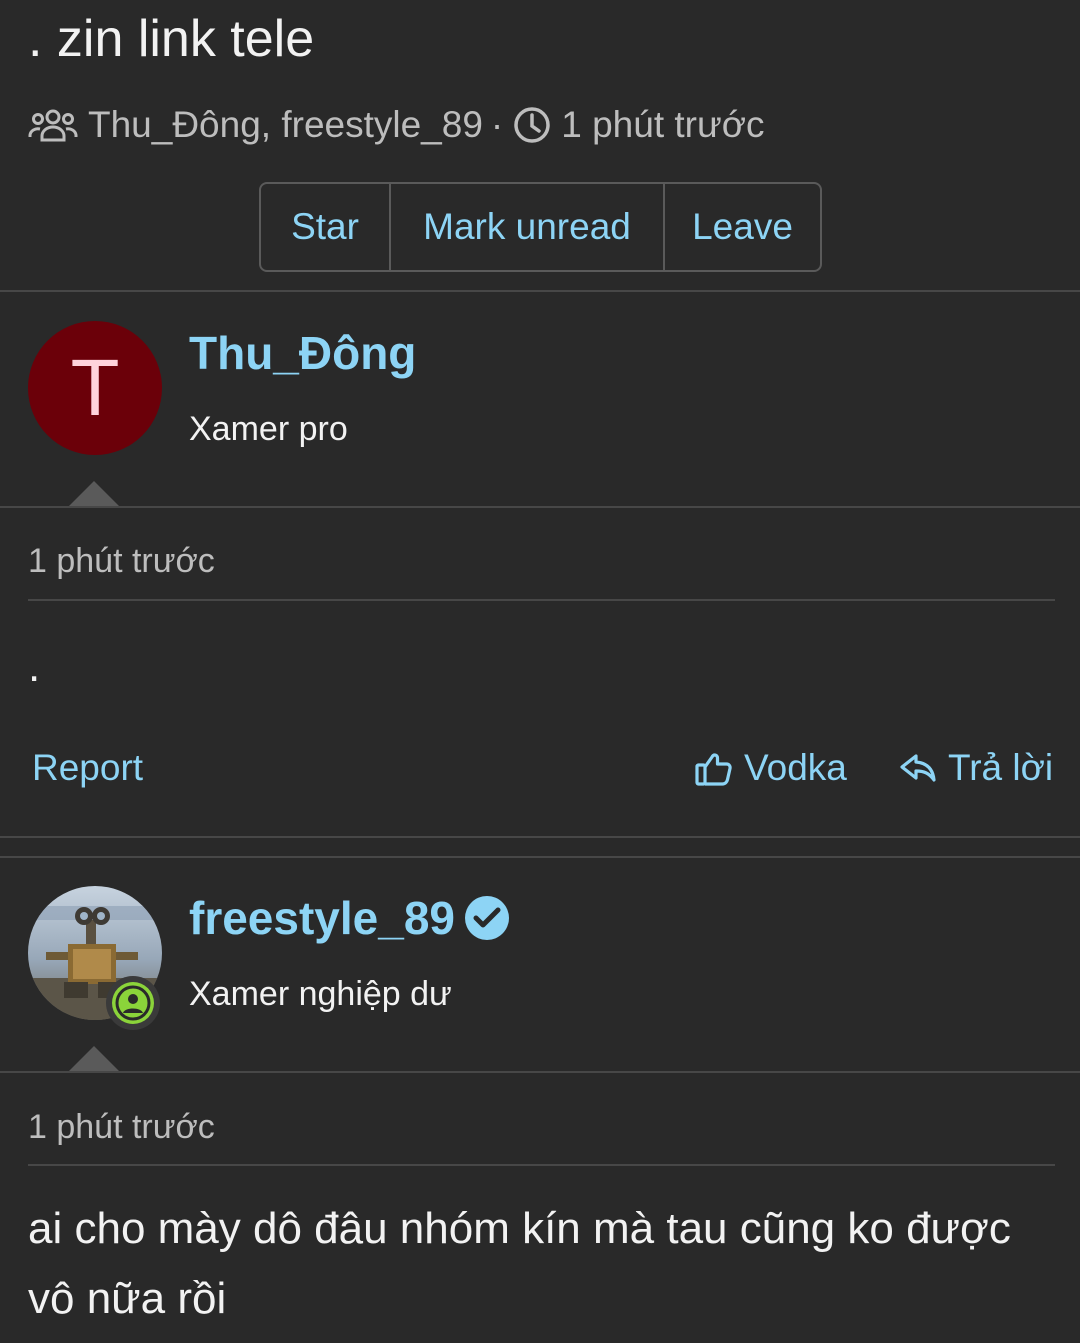 This screenshot has width=1080, height=1343. Describe the element at coordinates (320, 994) in the screenshot. I see `user-title: Xamer nghiệp dư` at that location.